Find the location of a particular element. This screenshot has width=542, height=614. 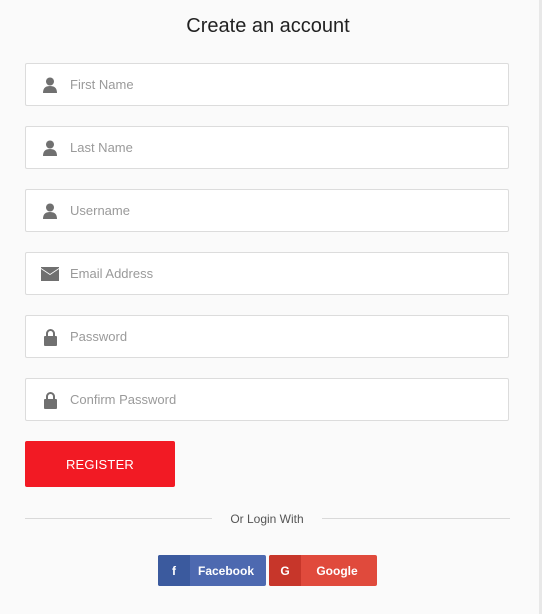

confirm-password-field is located at coordinates (267, 399).